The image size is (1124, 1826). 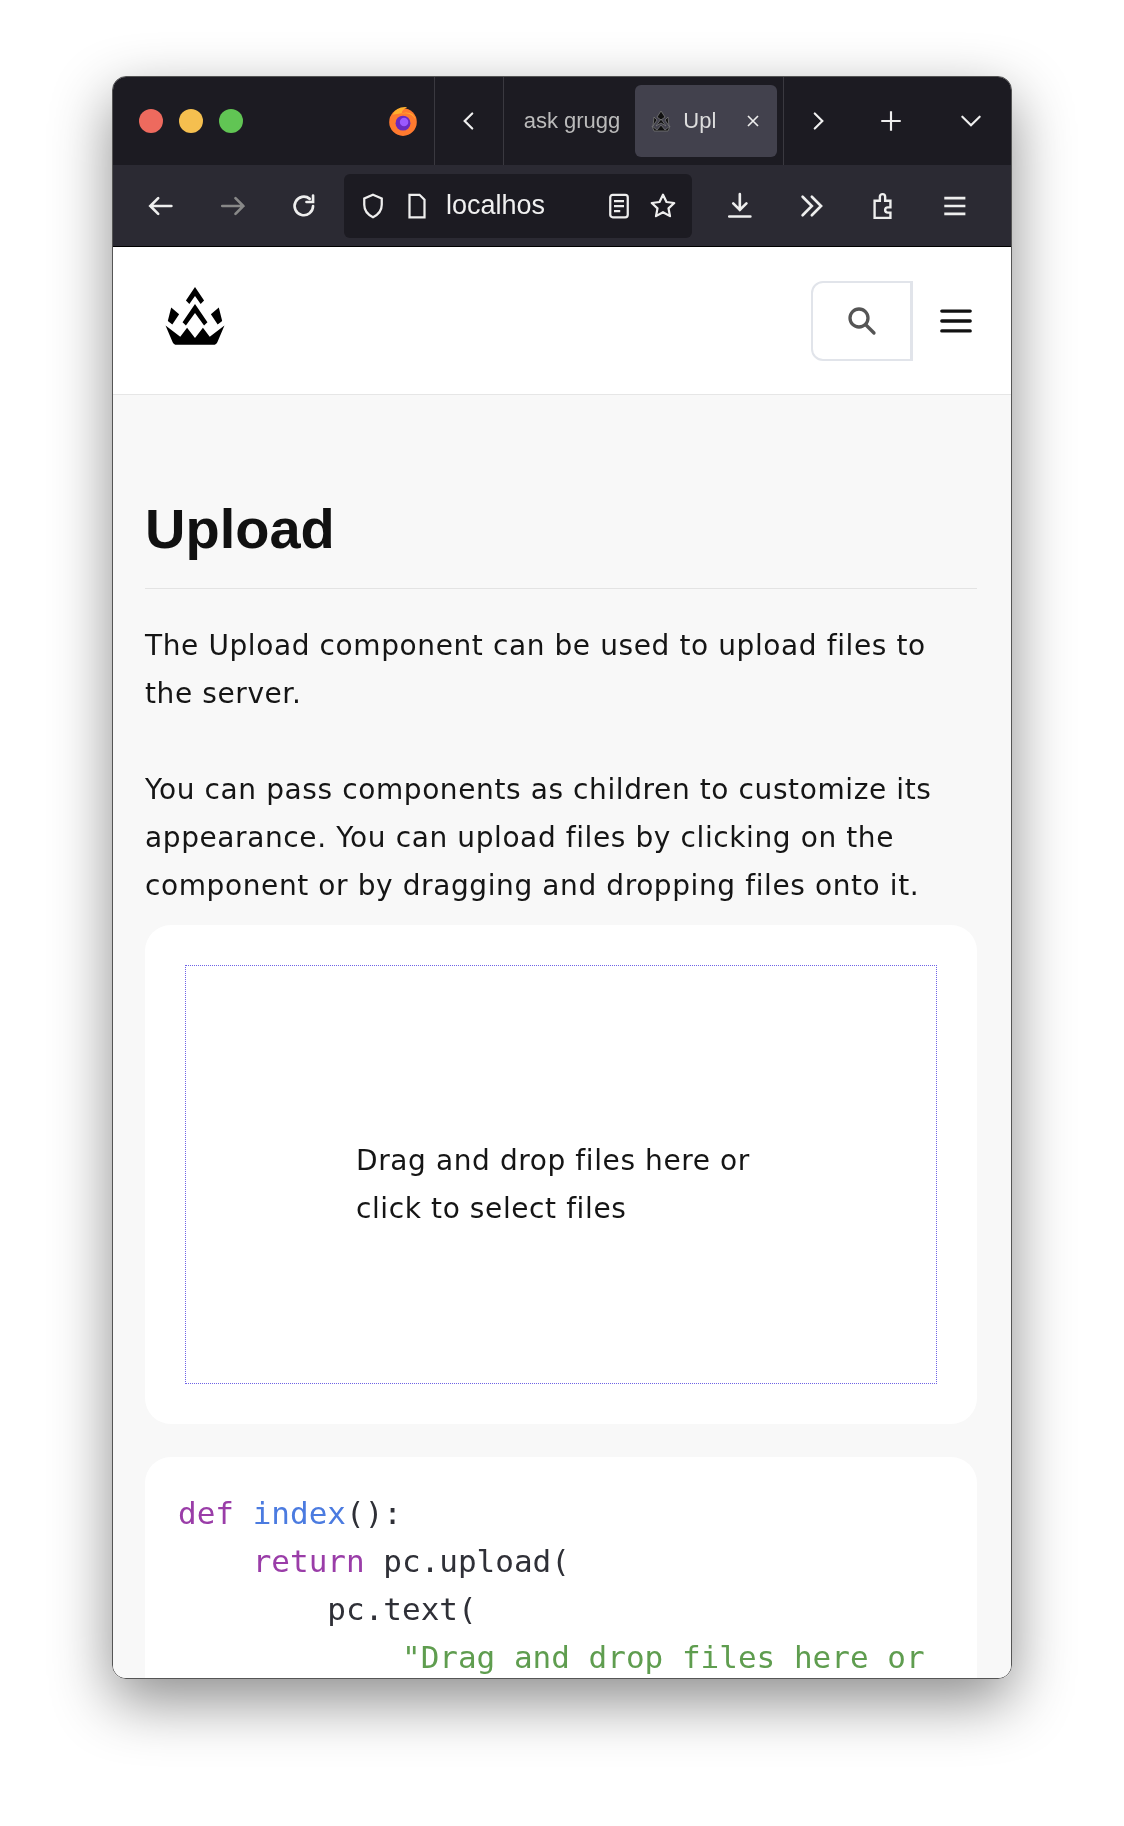 I want to click on code-line: def index():, so click(x=290, y=1513).